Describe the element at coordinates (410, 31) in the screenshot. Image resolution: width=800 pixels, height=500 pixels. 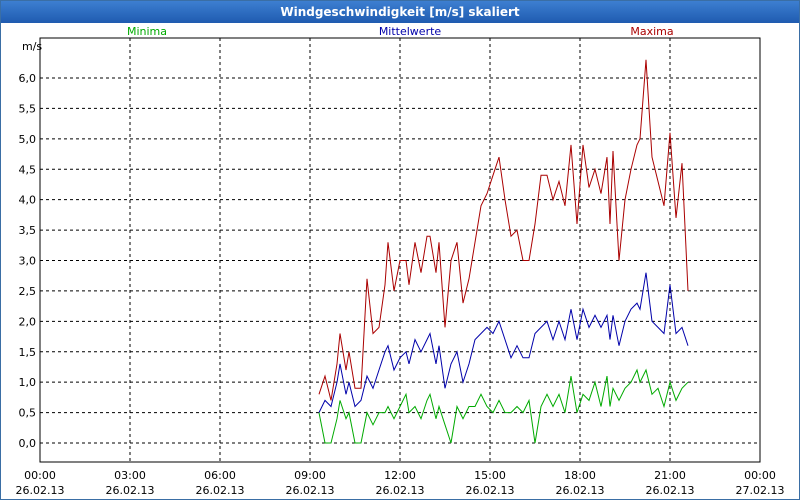
I see `legend-mittelwerte: Mittelwerte` at that location.